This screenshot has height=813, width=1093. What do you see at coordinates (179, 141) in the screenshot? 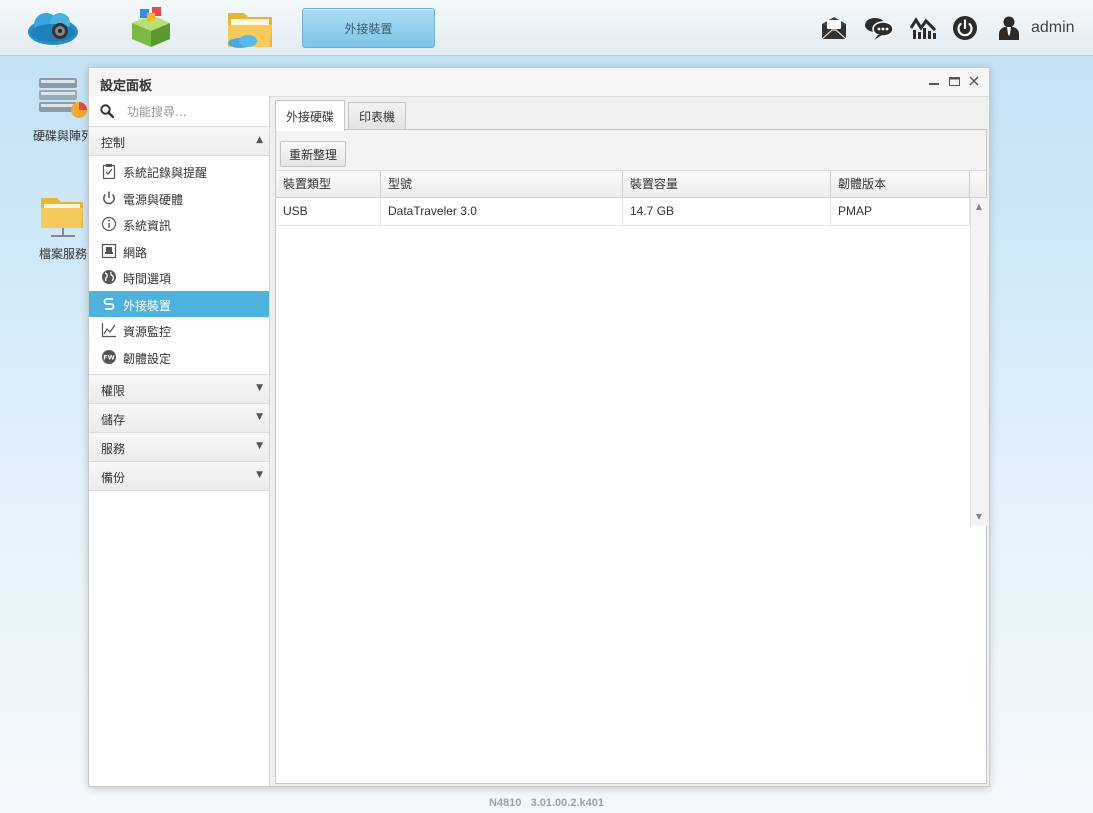
I see `category-control: 控制 ▲` at bounding box center [179, 141].